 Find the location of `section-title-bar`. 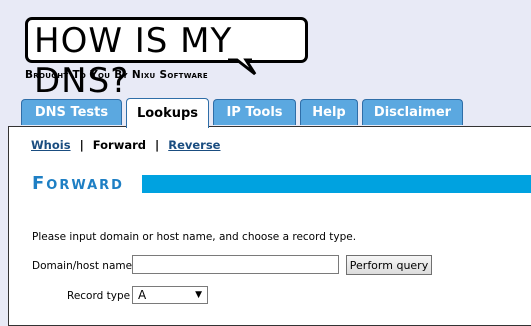

section-title-bar is located at coordinates (336, 184).